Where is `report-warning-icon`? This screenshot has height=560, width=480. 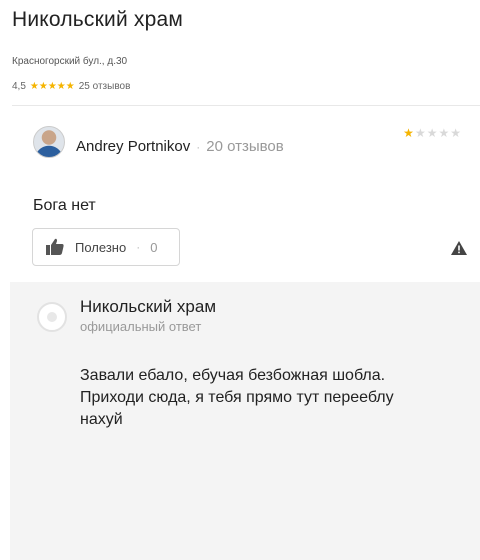
report-warning-icon is located at coordinates (459, 248).